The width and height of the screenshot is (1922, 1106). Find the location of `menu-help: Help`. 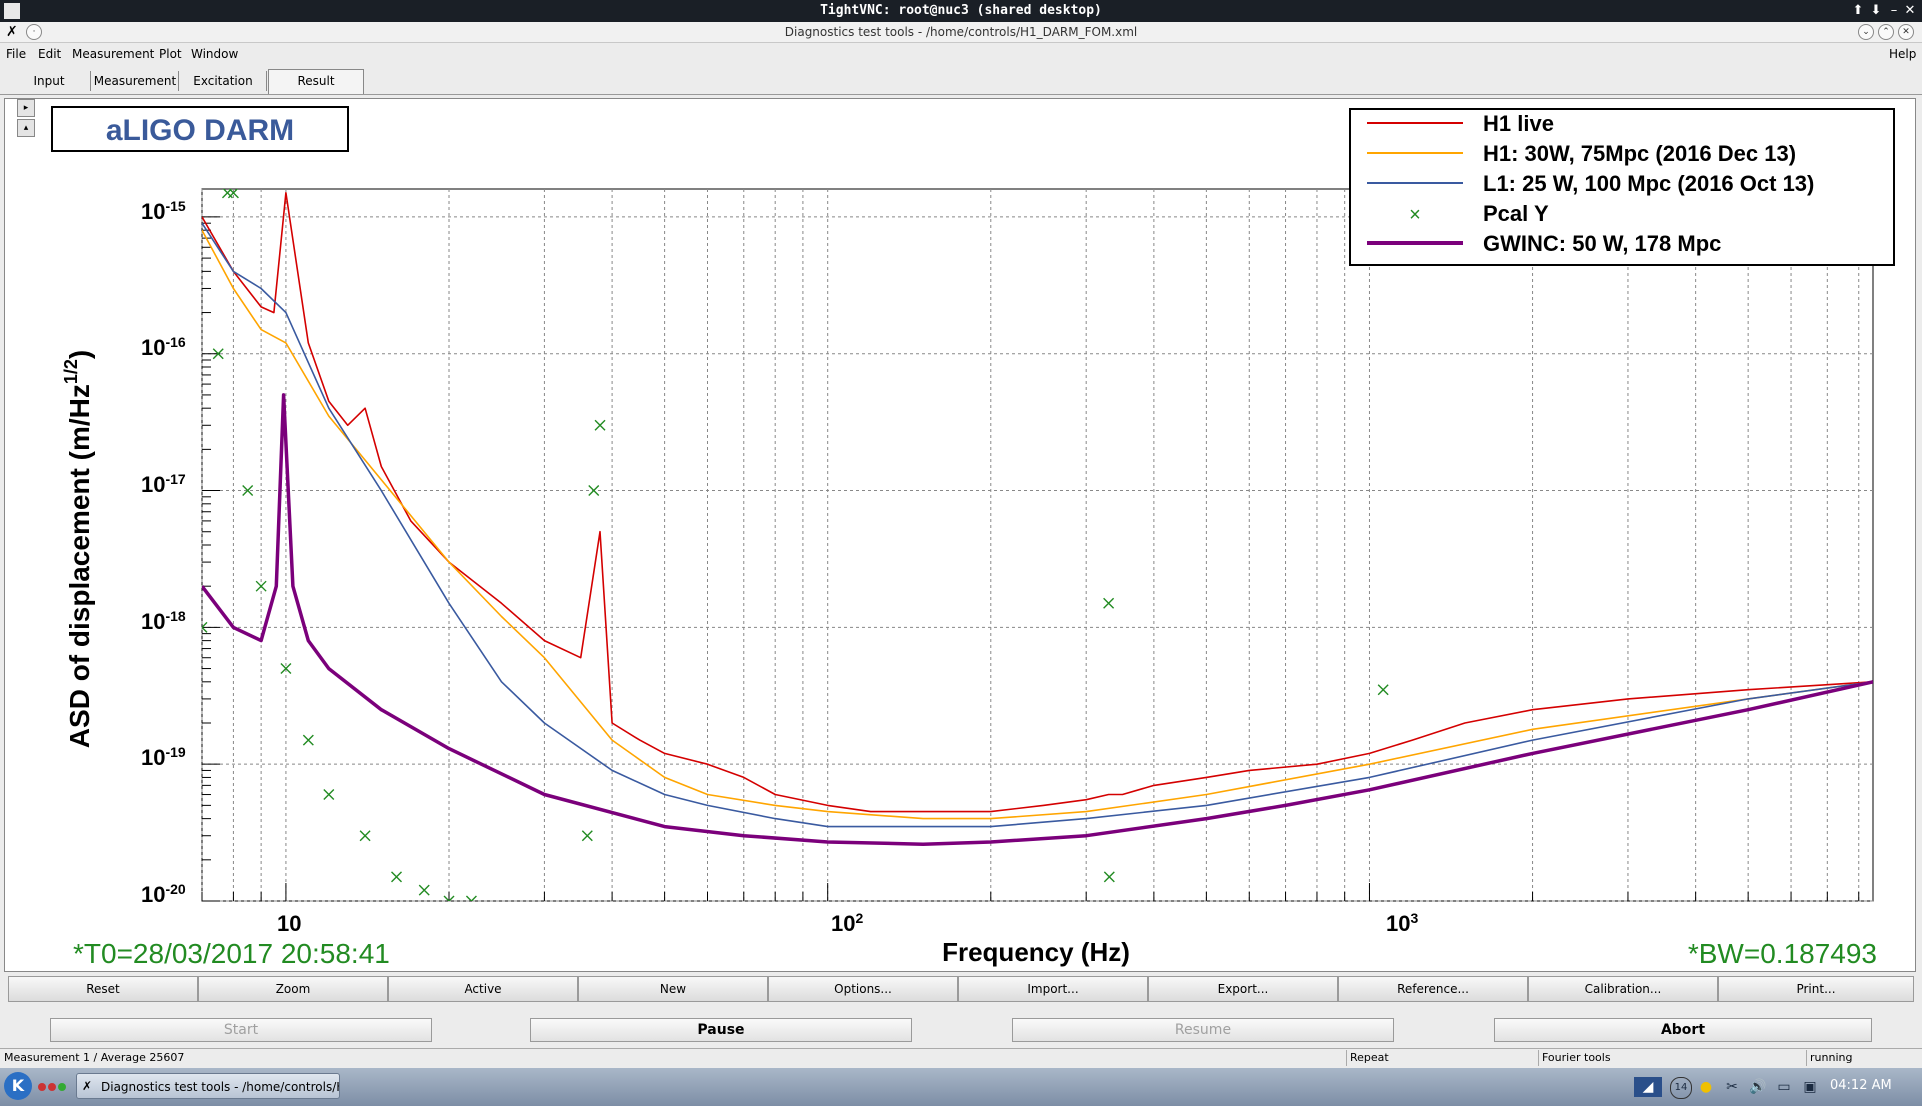

menu-help: Help is located at coordinates (1902, 54).